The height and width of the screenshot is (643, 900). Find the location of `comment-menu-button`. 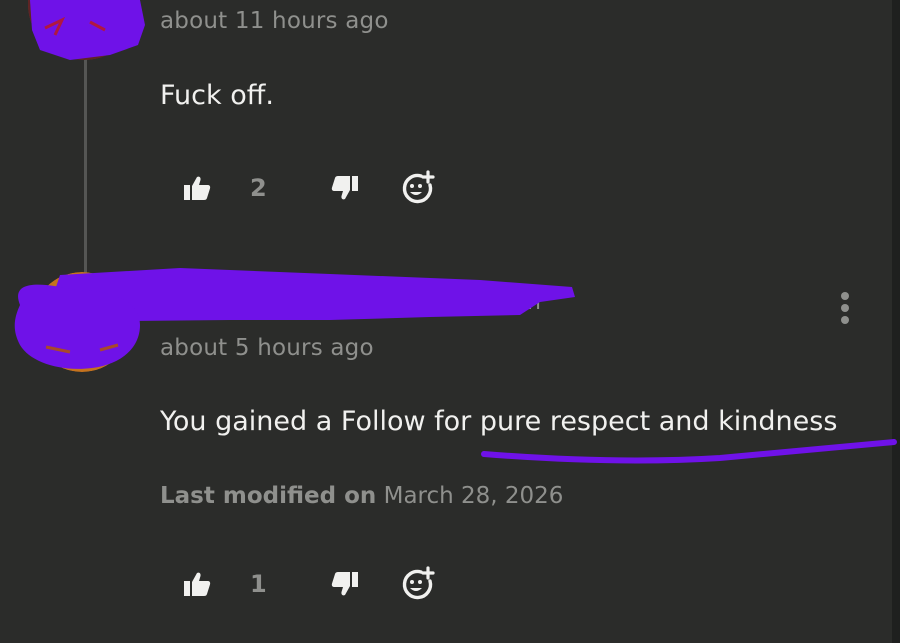

comment-menu-button is located at coordinates (845, 310).